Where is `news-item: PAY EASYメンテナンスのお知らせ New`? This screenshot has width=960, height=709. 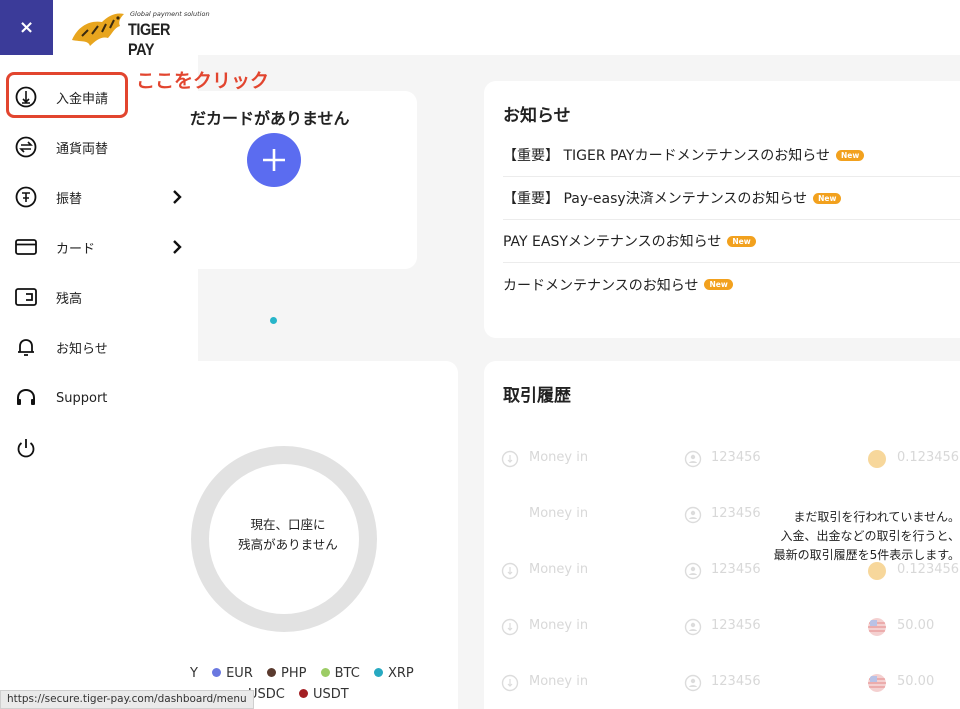
news-item: PAY EASYメンテナンスのお知らせ New is located at coordinates (731, 241).